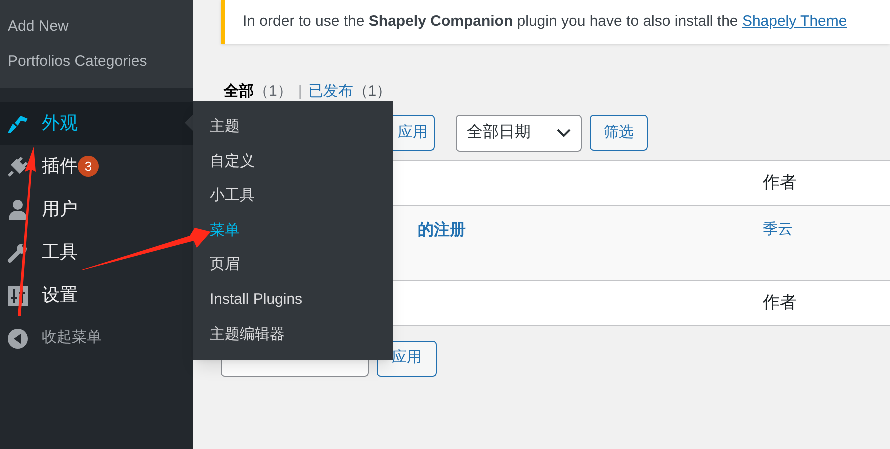 The width and height of the screenshot is (890, 449). I want to click on status-filter-link: 全部, so click(239, 92).